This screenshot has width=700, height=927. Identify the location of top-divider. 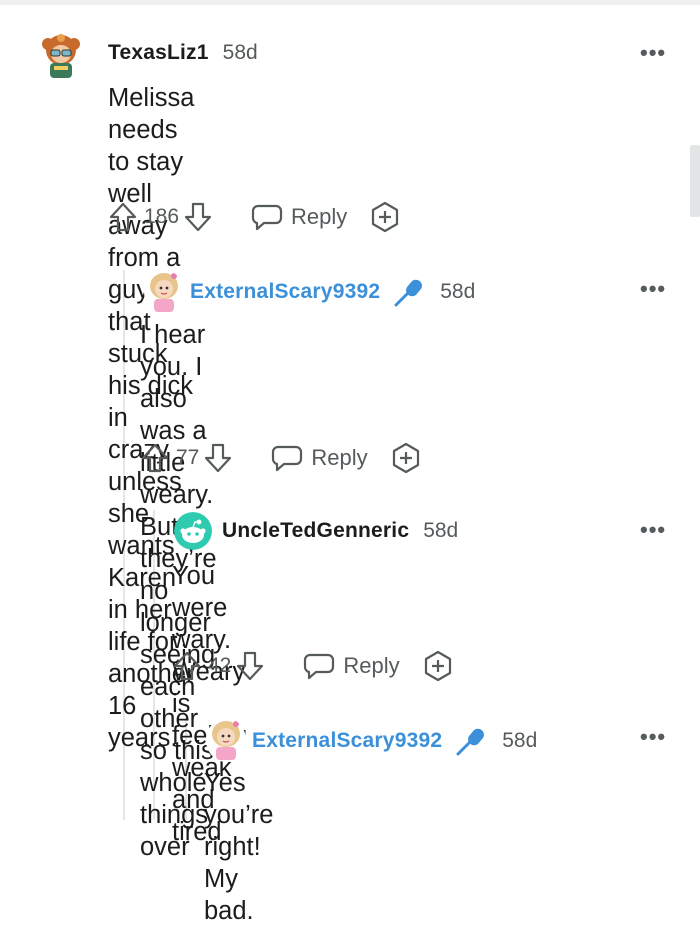
(350, 2).